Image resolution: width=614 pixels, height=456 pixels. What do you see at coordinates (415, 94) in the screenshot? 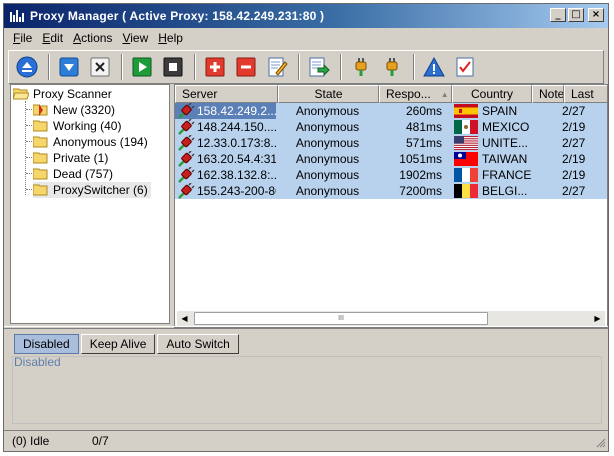
I see `column-response: Respo... ▲` at bounding box center [415, 94].